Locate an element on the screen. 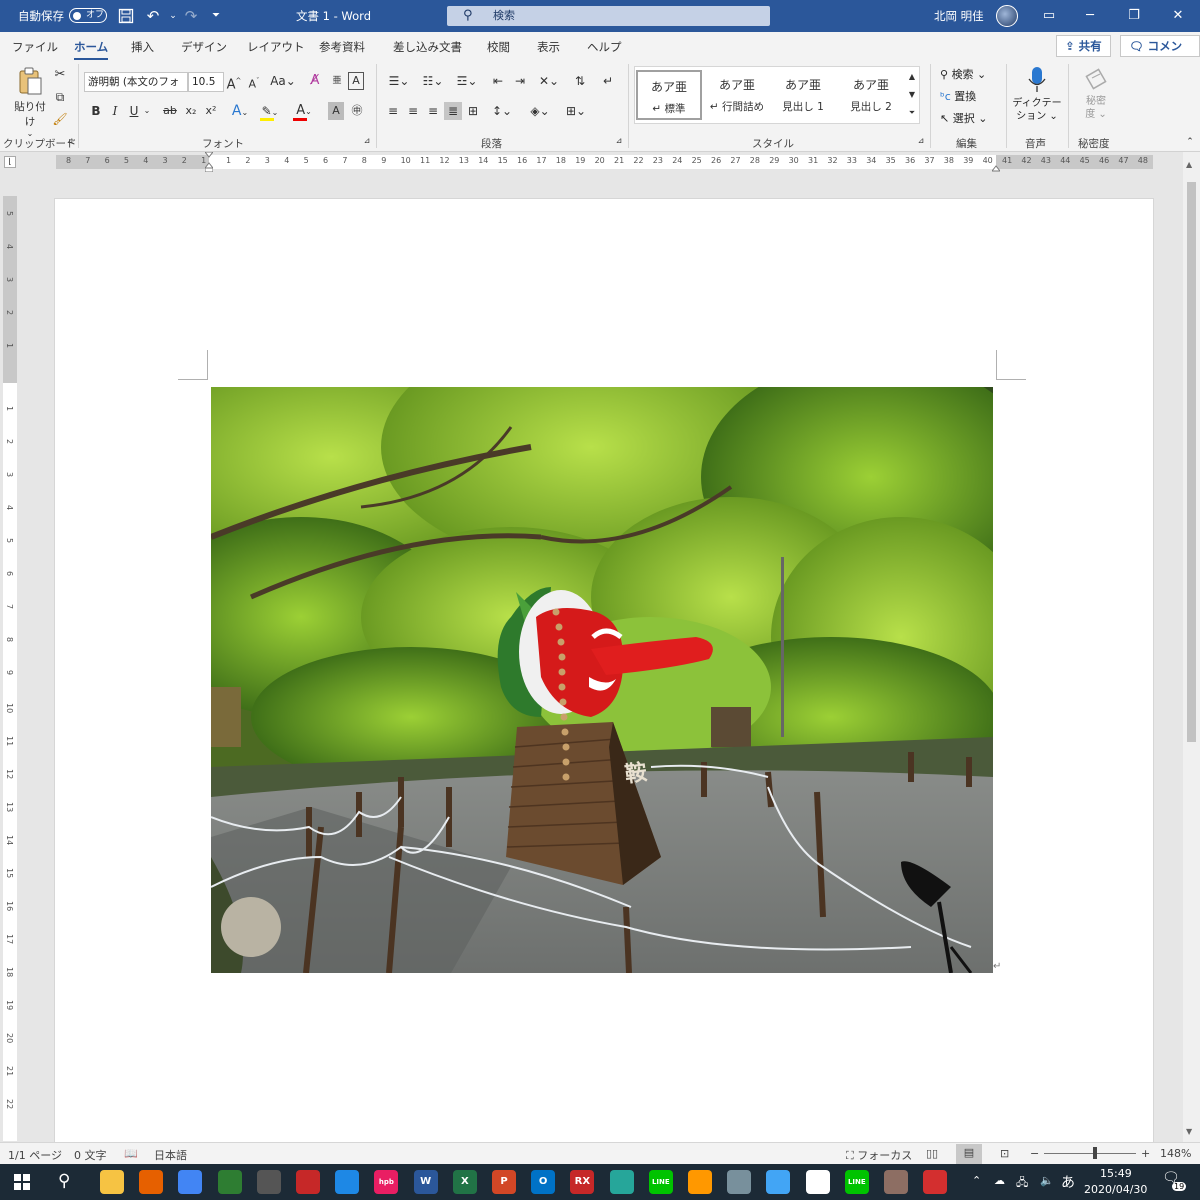 Image resolution: width=1200 pixels, height=1200 pixels. tab-home: ホーム is located at coordinates (91, 50).